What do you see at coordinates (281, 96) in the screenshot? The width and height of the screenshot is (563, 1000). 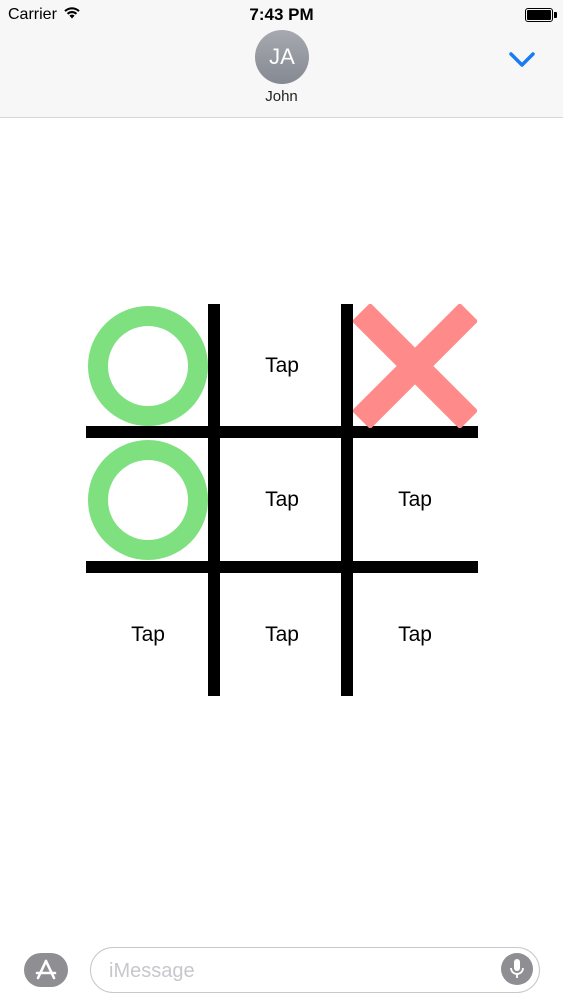 I see `contact-name: John` at bounding box center [281, 96].